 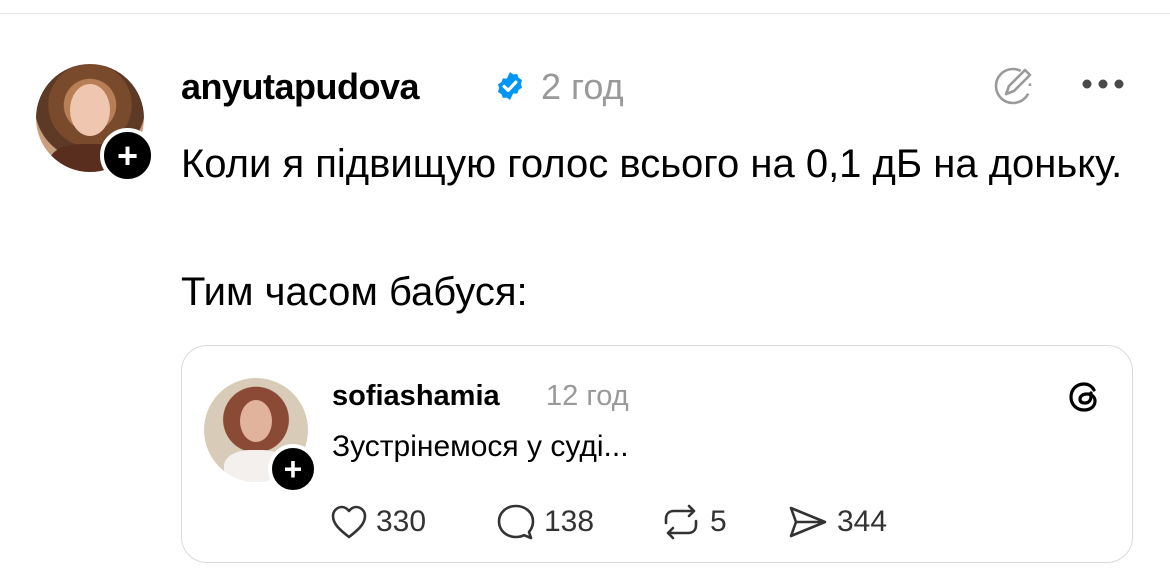 I want to click on like-stat: 330, so click(x=378, y=522).